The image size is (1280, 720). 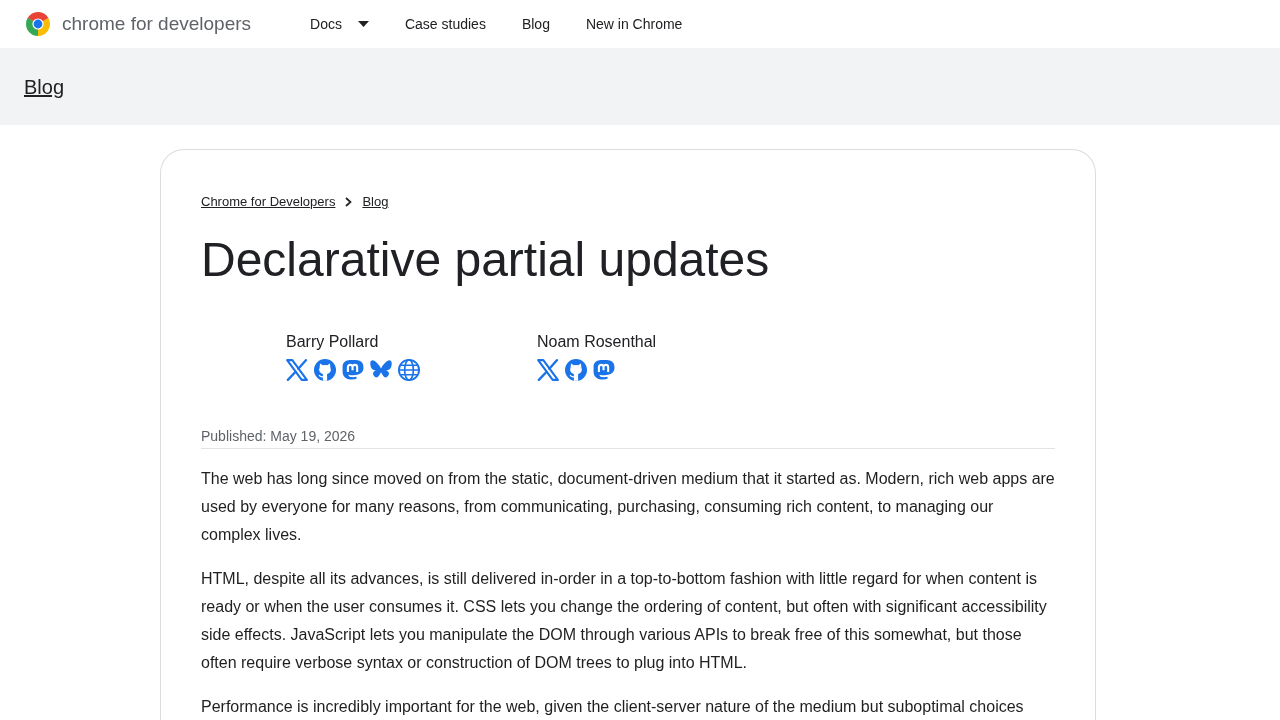 What do you see at coordinates (597, 341) in the screenshot?
I see `author-name: Noam Rosenthal` at bounding box center [597, 341].